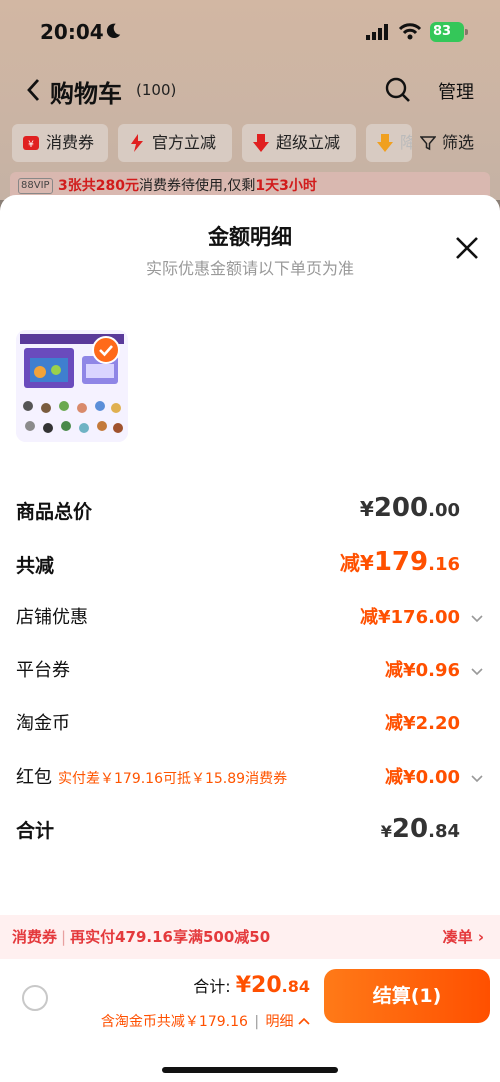  What do you see at coordinates (407, 996) in the screenshot?
I see `checkout-button: 结算(1)` at bounding box center [407, 996].